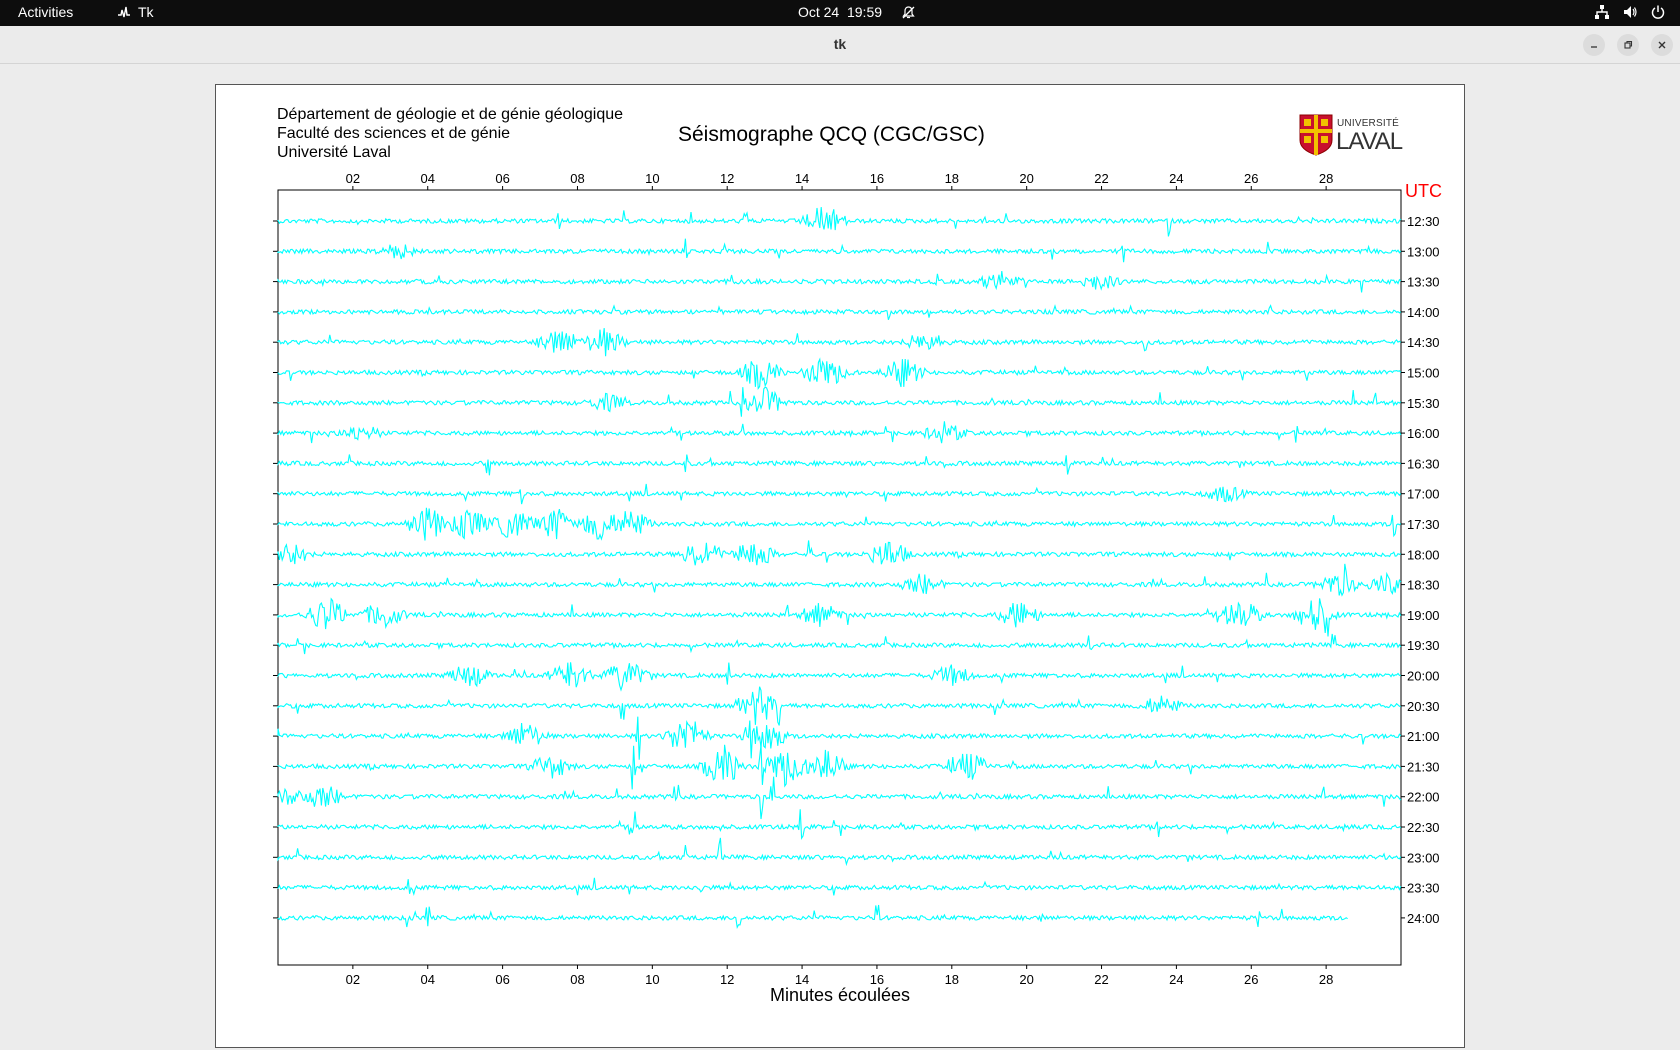  I want to click on row-time-label: 16:30, so click(1423, 463).